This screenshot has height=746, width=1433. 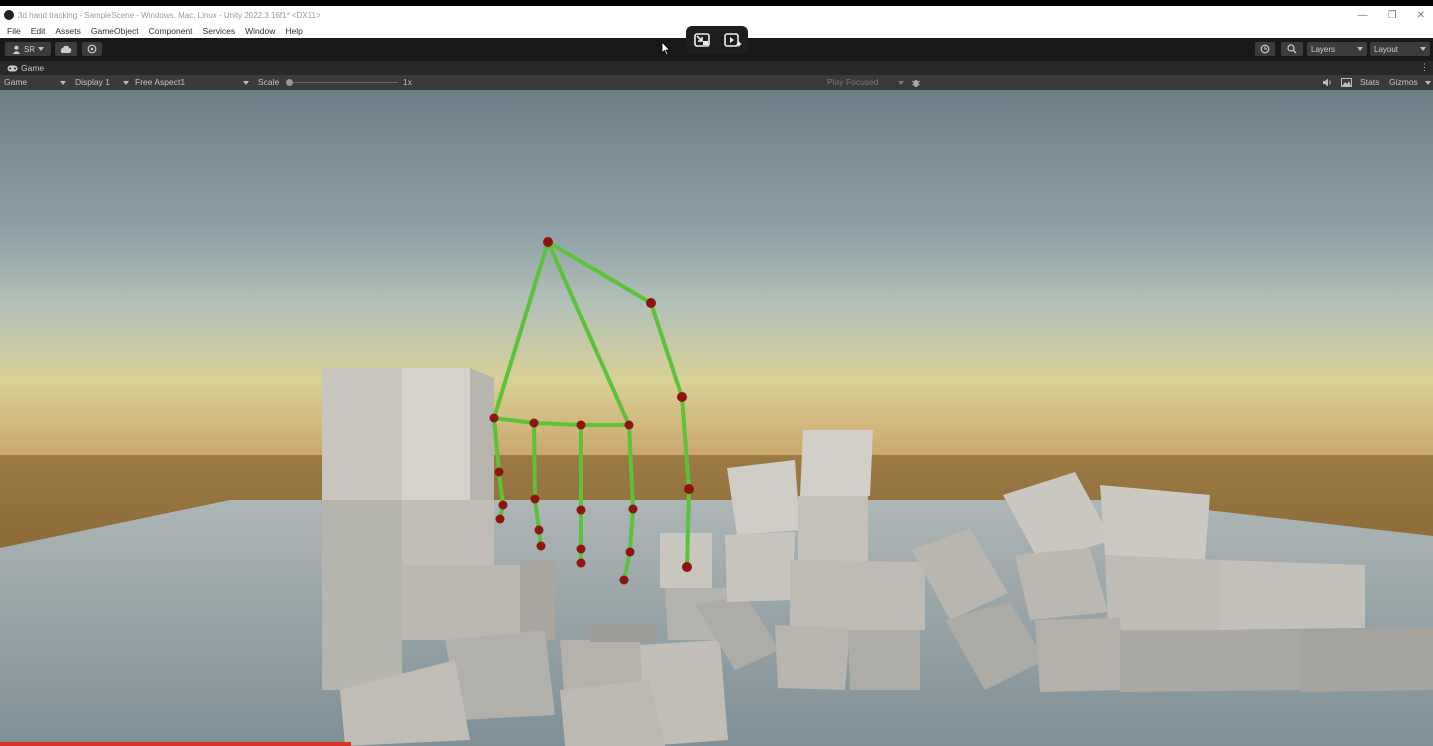 What do you see at coordinates (666, 48) in the screenshot?
I see `mouse-cursor-icon` at bounding box center [666, 48].